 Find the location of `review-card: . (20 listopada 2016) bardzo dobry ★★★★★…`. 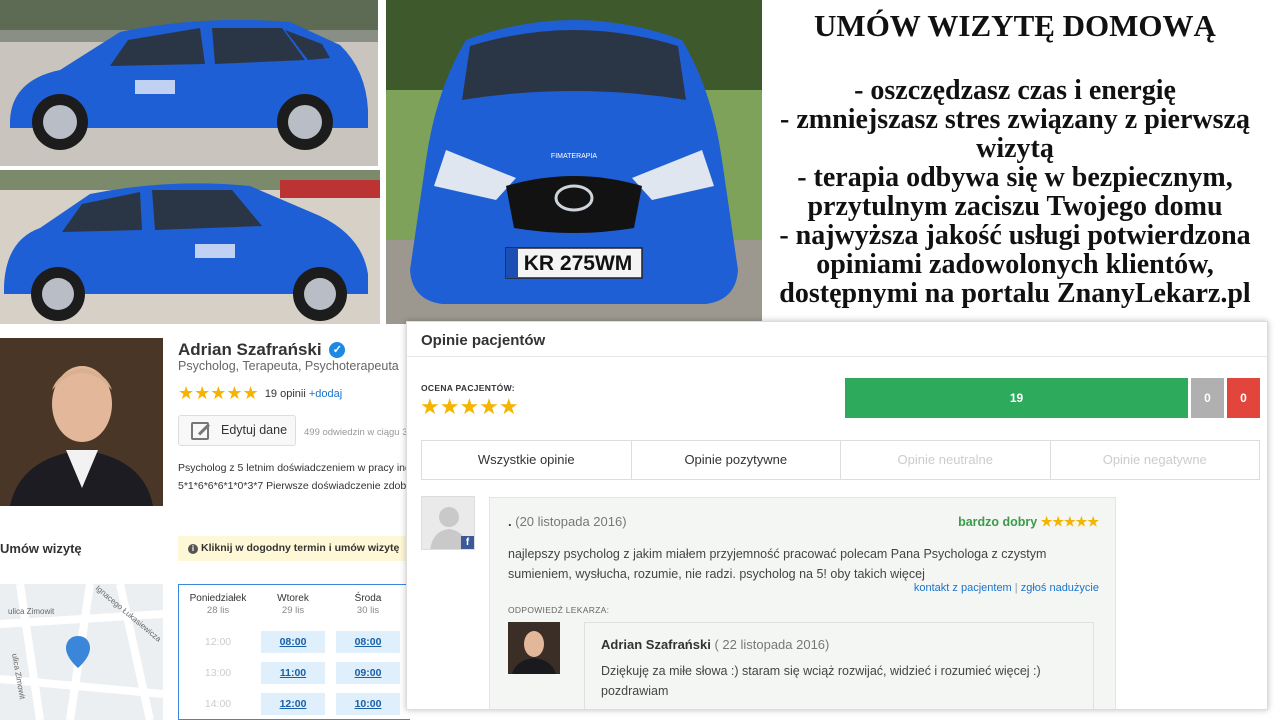

review-card: . (20 listopada 2016) bardzo dobry ★★★★★… is located at coordinates (802, 603).